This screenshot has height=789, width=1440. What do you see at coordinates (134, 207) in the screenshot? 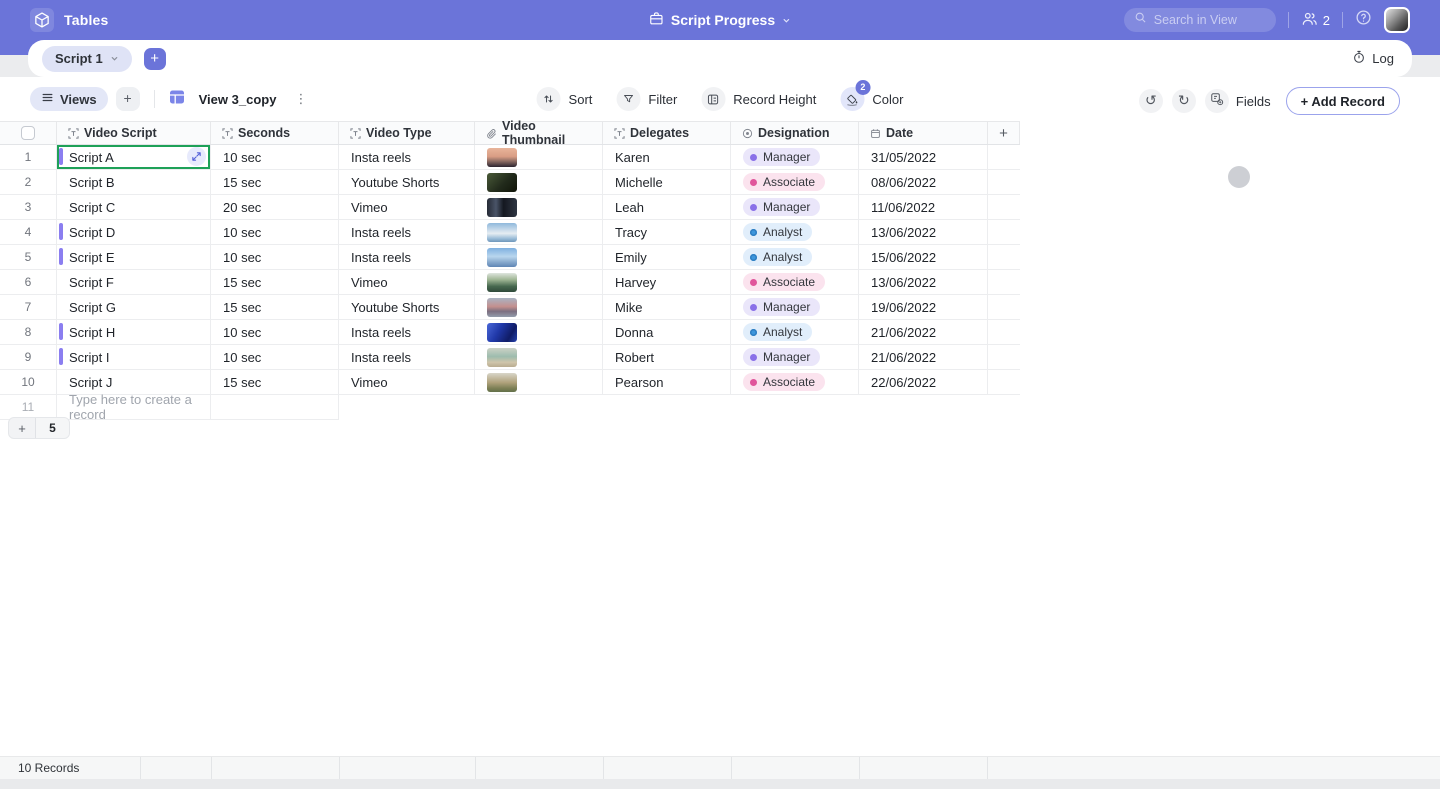
I see `cell-video-script: Script C` at bounding box center [134, 207].